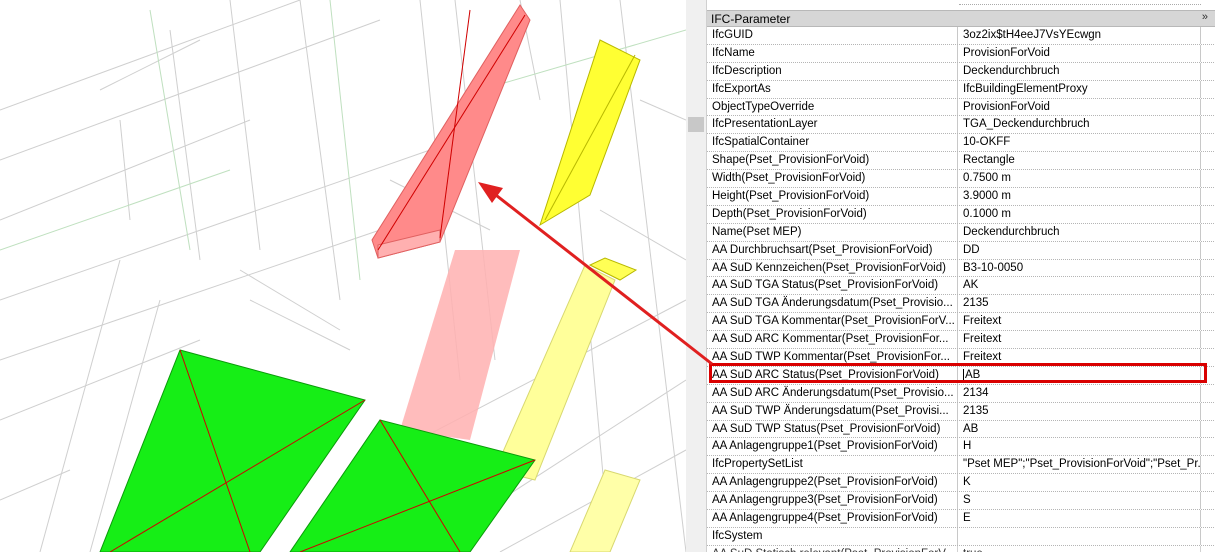 This screenshot has height=552, width=1215. I want to click on property-row: IfcGUID 3oz2ix$tH4eeJ7VsYEcwgn, so click(961, 36).